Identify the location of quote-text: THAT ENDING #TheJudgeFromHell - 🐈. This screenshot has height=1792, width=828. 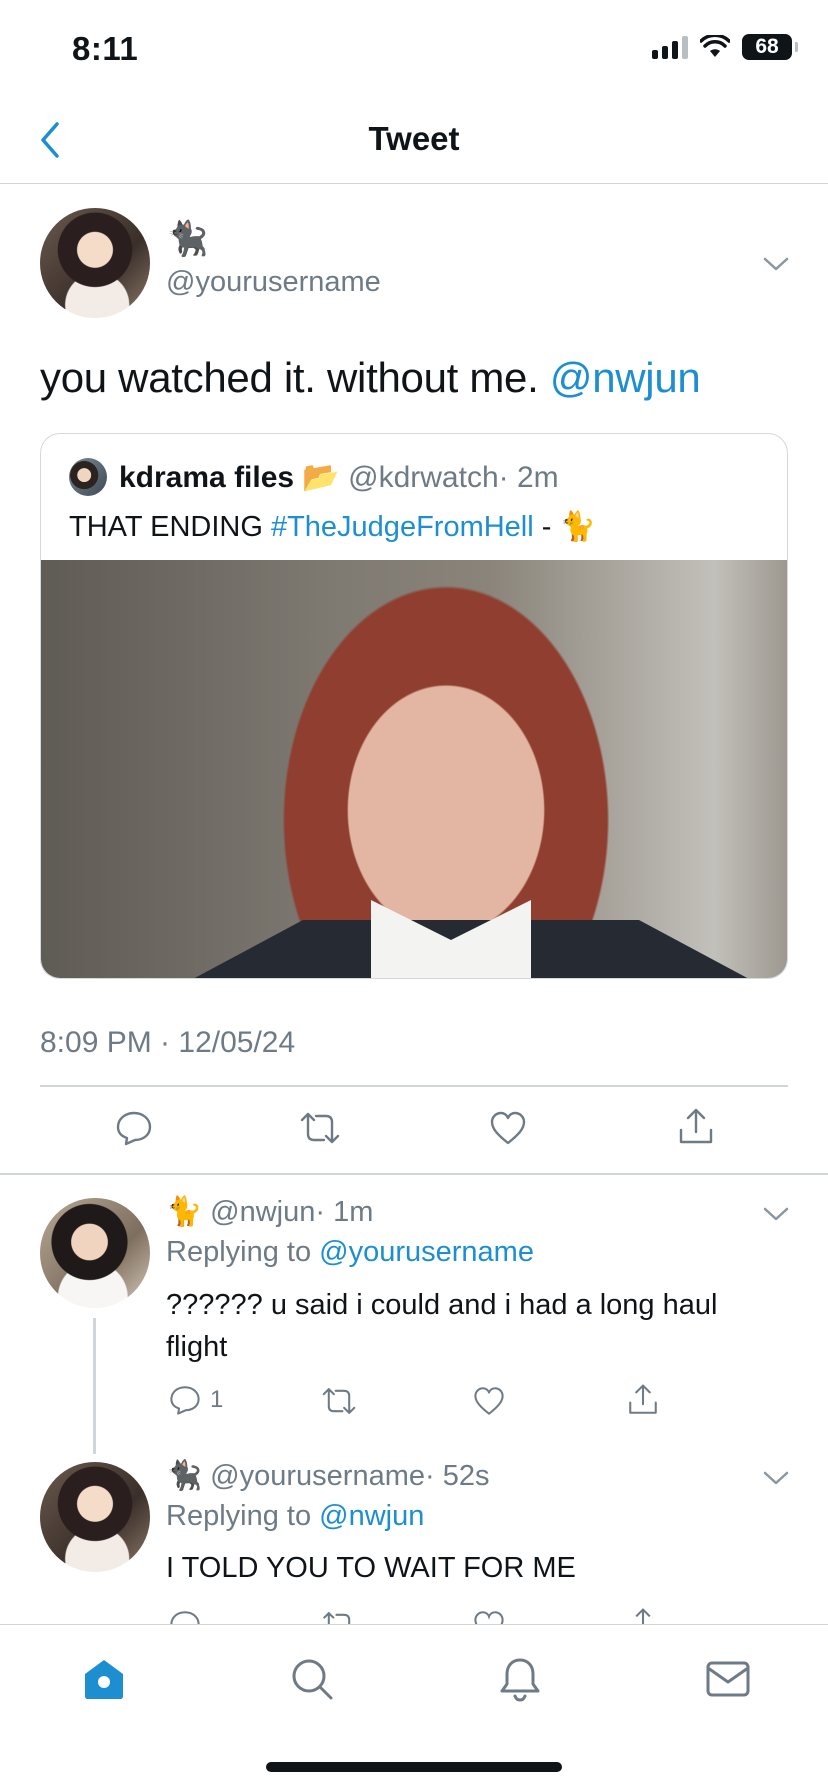
(332, 527).